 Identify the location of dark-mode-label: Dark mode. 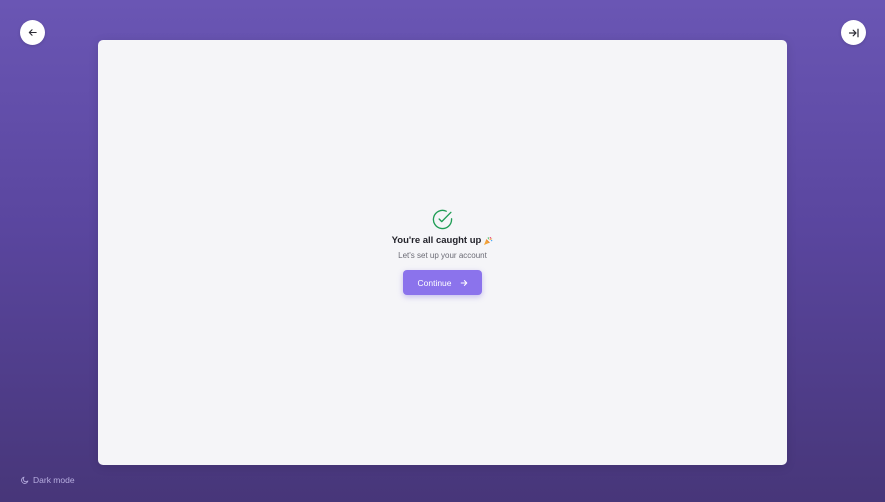
(54, 480).